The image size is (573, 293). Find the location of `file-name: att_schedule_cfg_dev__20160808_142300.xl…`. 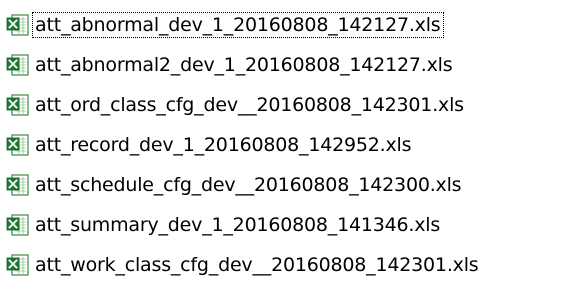

file-name: att_schedule_cfg_dev__20160808_142300.xl… is located at coordinates (248, 185).